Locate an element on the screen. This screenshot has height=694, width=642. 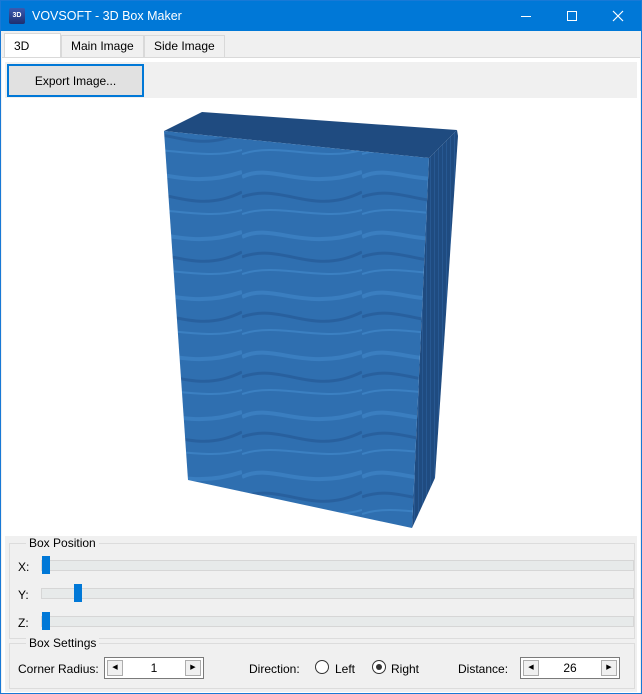
box-position-title: Box Position is located at coordinates (62, 543).